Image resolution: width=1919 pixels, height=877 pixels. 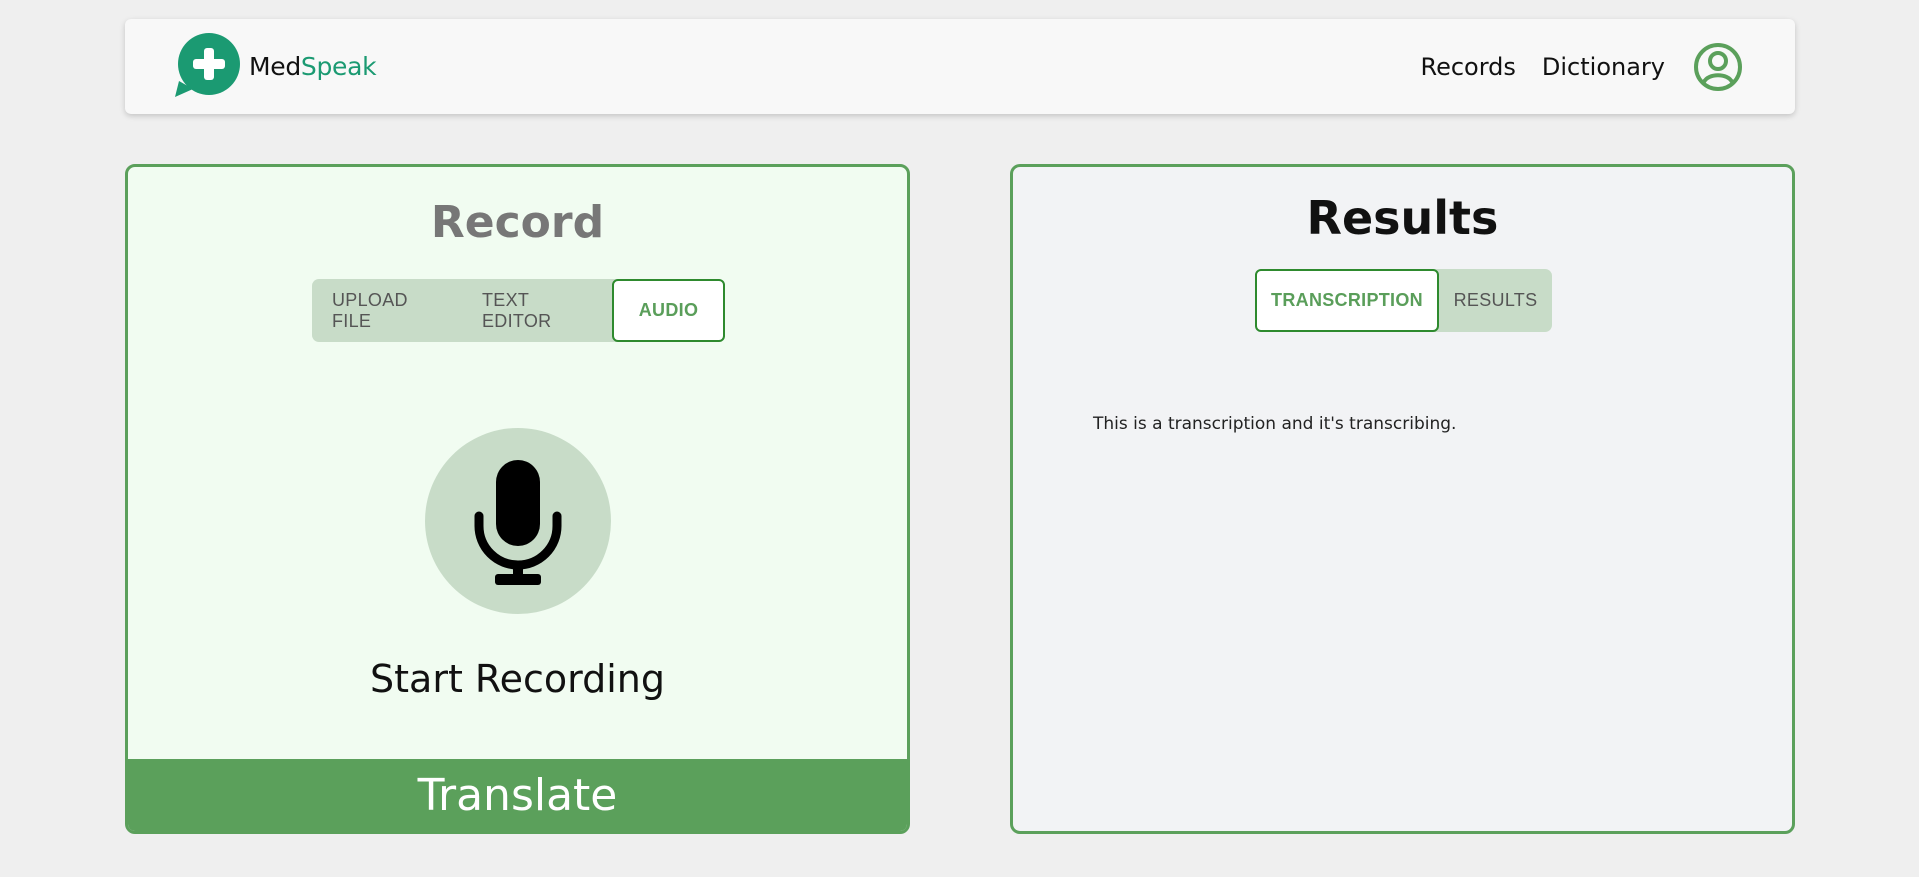 I want to click on start-recording-label: Start Recording, so click(x=517, y=679).